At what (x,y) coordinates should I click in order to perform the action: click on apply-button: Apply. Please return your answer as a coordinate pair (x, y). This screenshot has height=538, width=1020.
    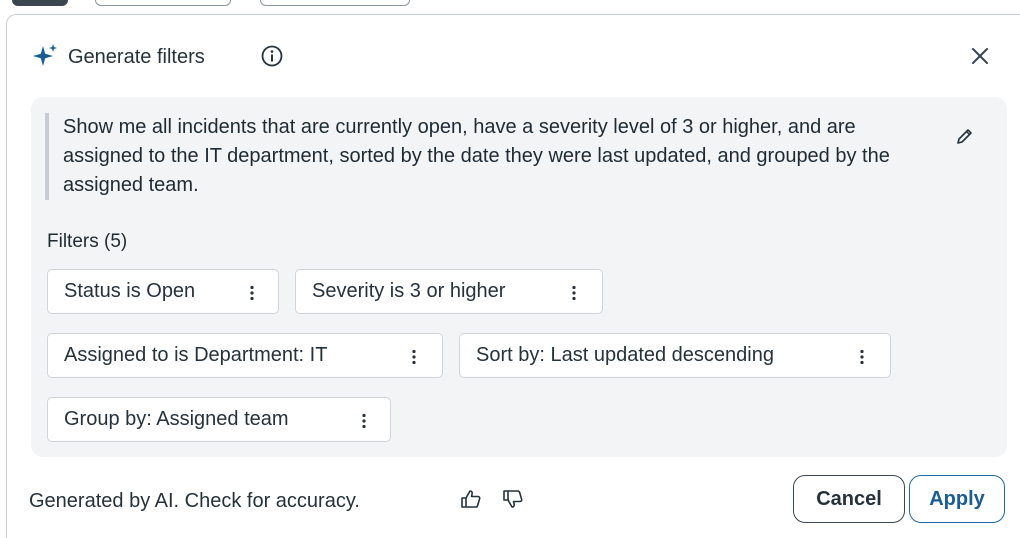
    Looking at the image, I should click on (957, 499).